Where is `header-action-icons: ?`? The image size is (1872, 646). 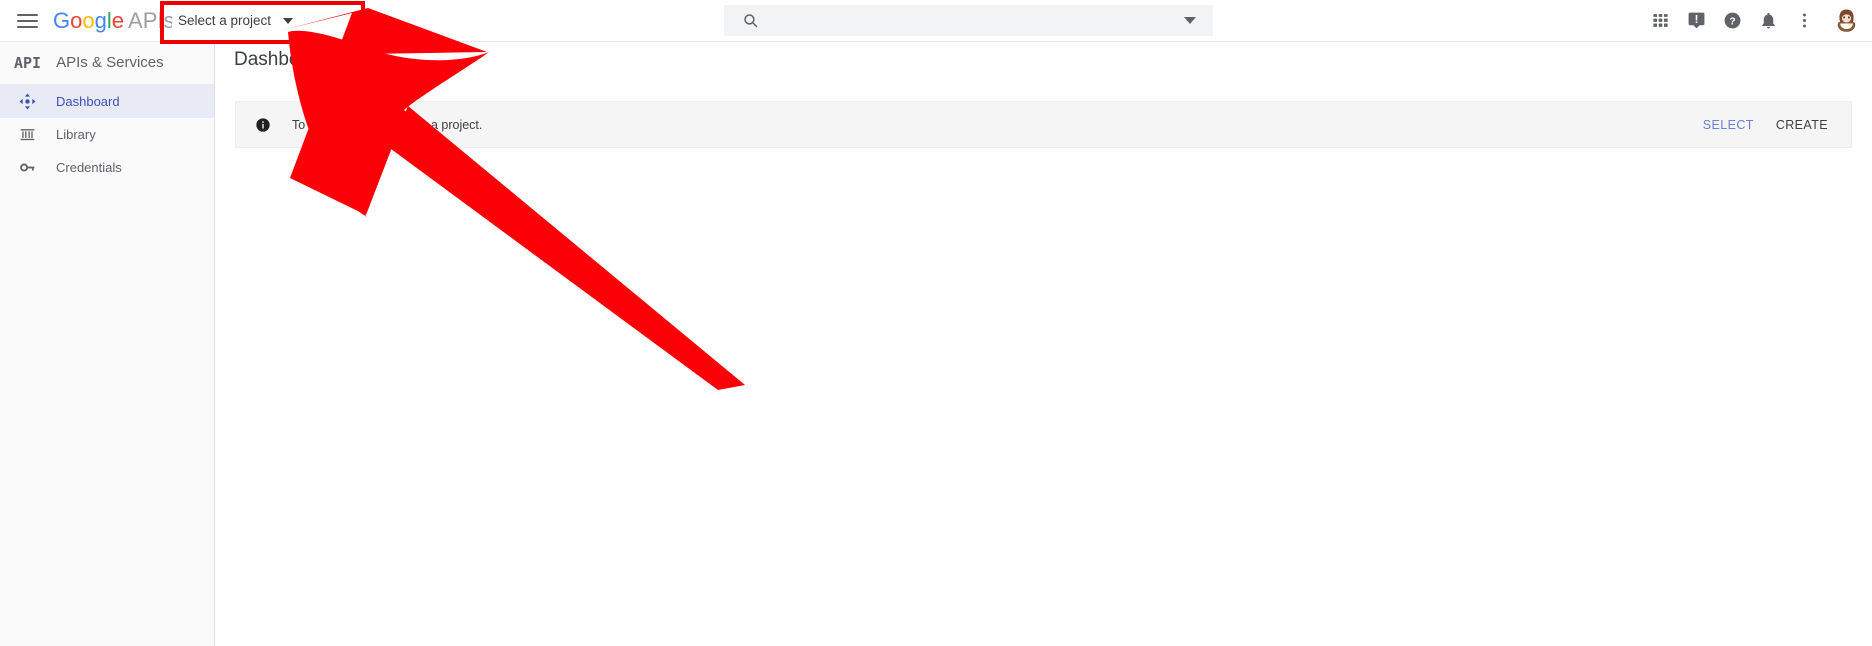 header-action-icons: ? is located at coordinates (1753, 20).